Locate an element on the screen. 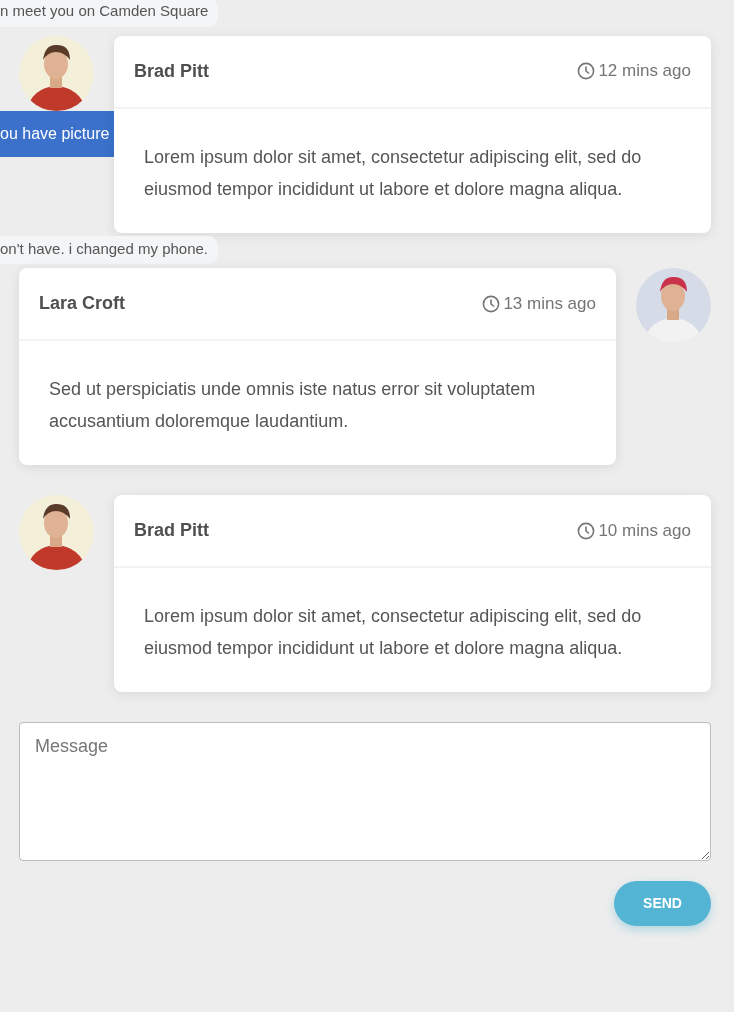 The width and height of the screenshot is (734, 1012). author-name: Lara Croft is located at coordinates (82, 303).